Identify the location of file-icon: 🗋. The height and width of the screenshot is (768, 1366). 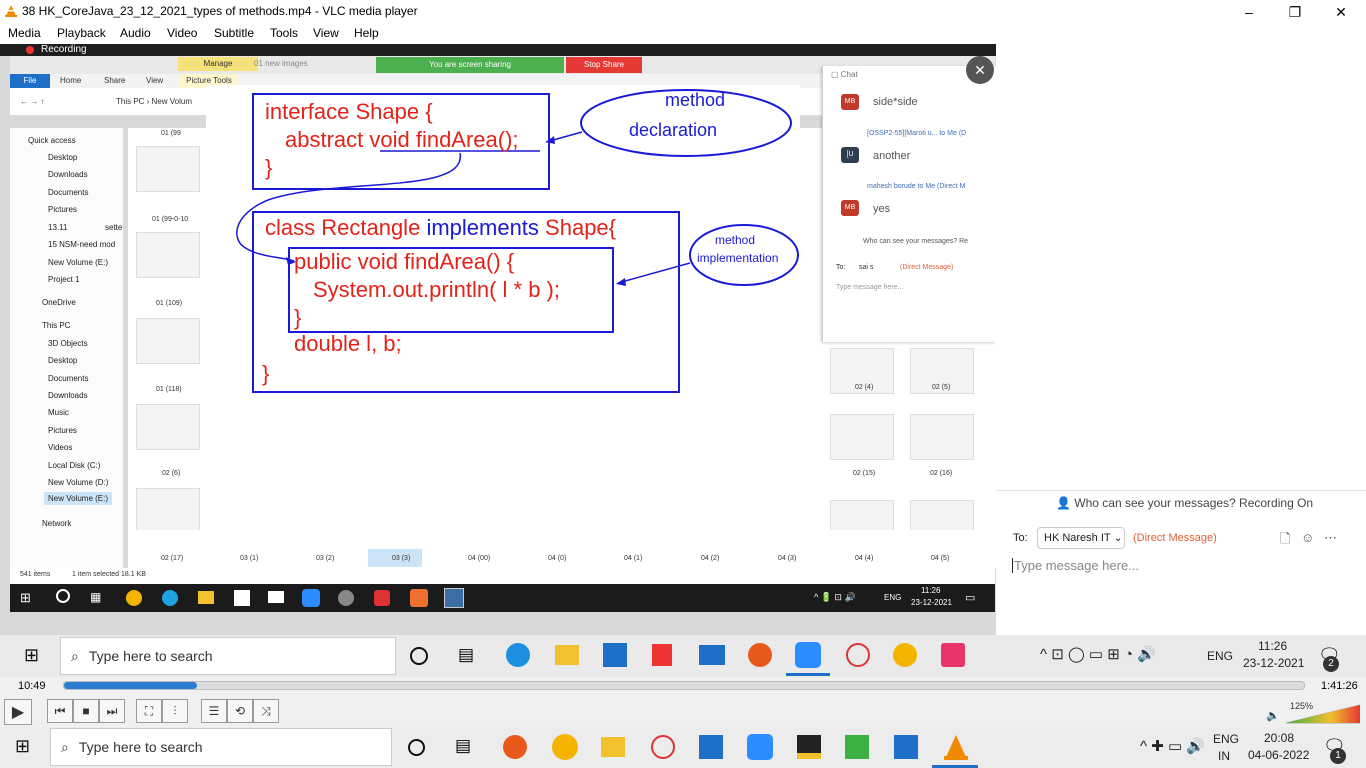
(1285, 541).